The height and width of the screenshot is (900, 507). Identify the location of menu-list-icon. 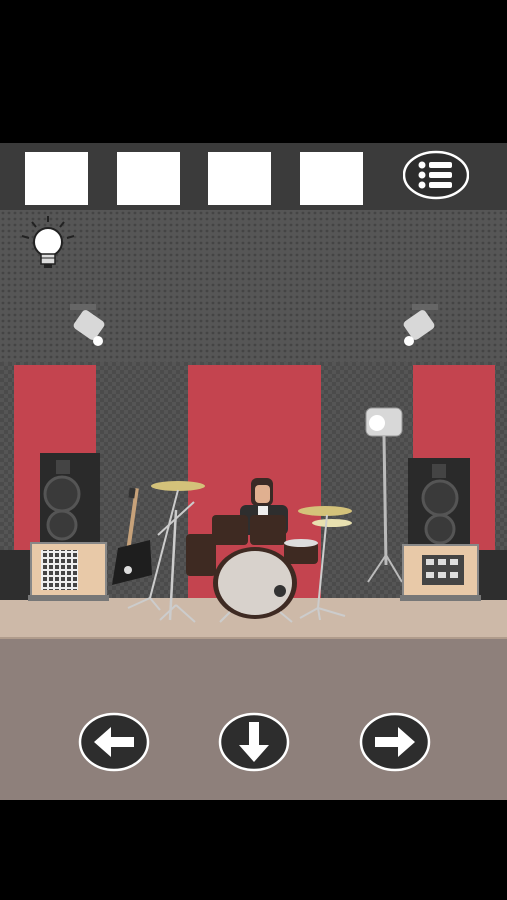
(436, 175).